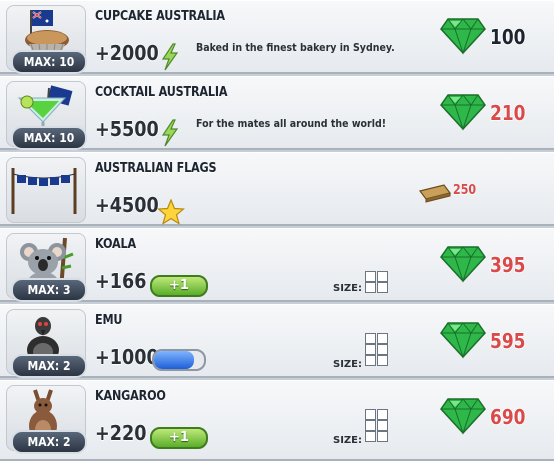 The width and height of the screenshot is (554, 461). Describe the element at coordinates (115, 244) in the screenshot. I see `item-title: KOALA` at that location.